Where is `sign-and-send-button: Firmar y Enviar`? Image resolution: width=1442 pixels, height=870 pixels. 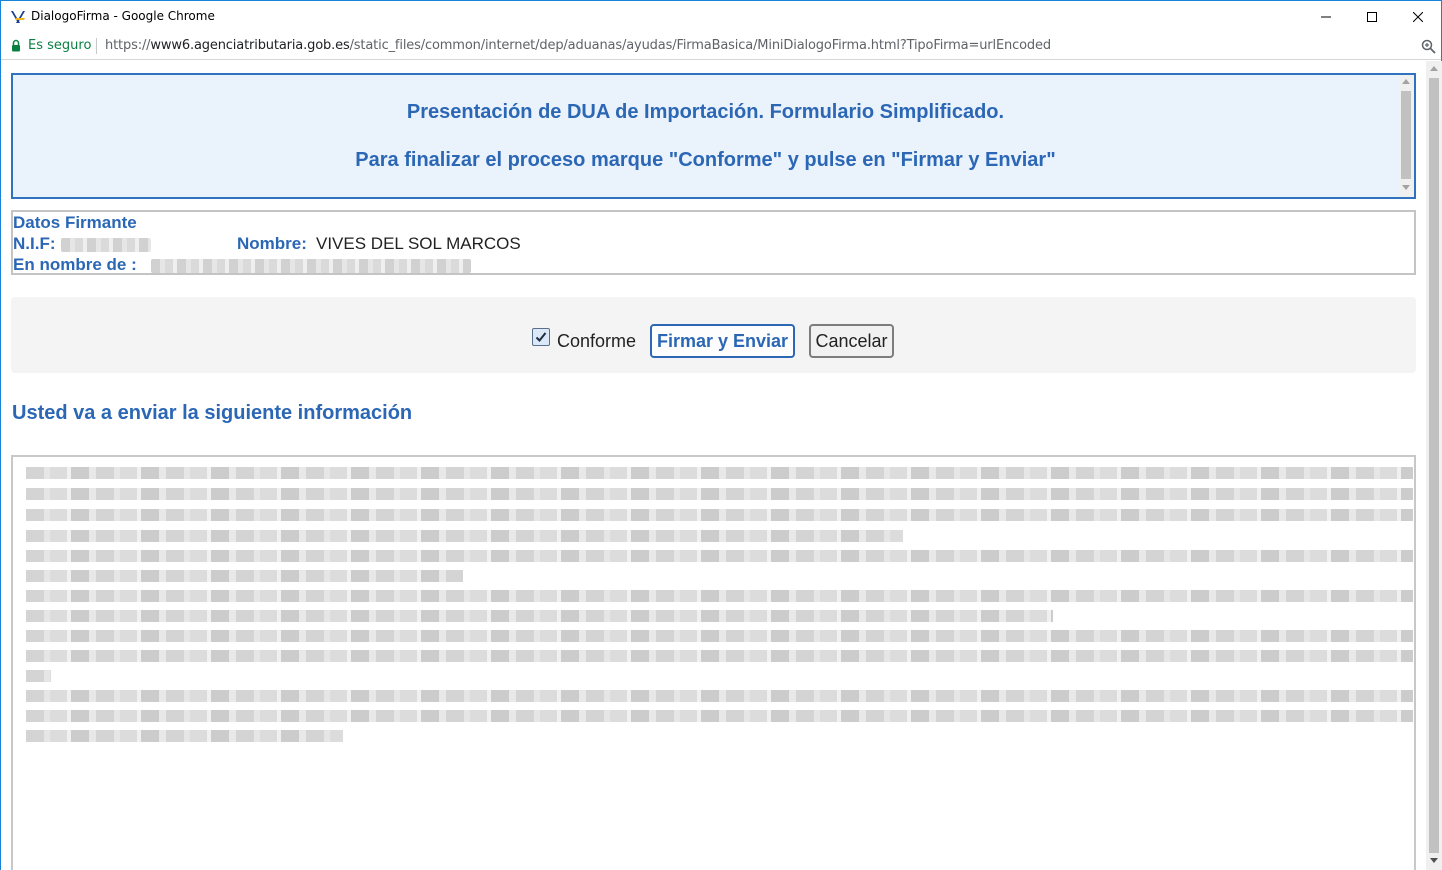
sign-and-send-button: Firmar y Enviar is located at coordinates (722, 341).